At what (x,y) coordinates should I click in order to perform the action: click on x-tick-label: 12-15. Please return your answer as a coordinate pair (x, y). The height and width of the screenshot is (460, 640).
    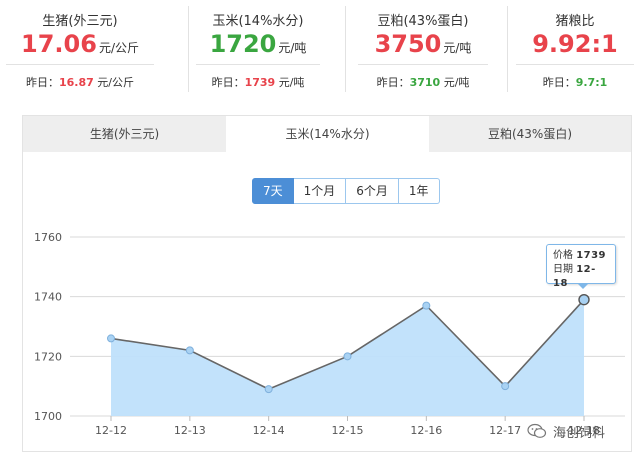
    Looking at the image, I should click on (348, 430).